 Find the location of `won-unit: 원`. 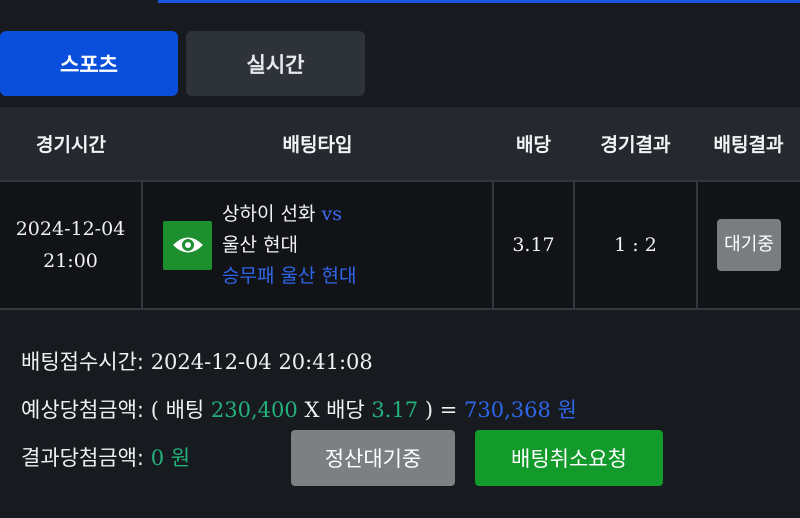

won-unit: 원 is located at coordinates (567, 410).